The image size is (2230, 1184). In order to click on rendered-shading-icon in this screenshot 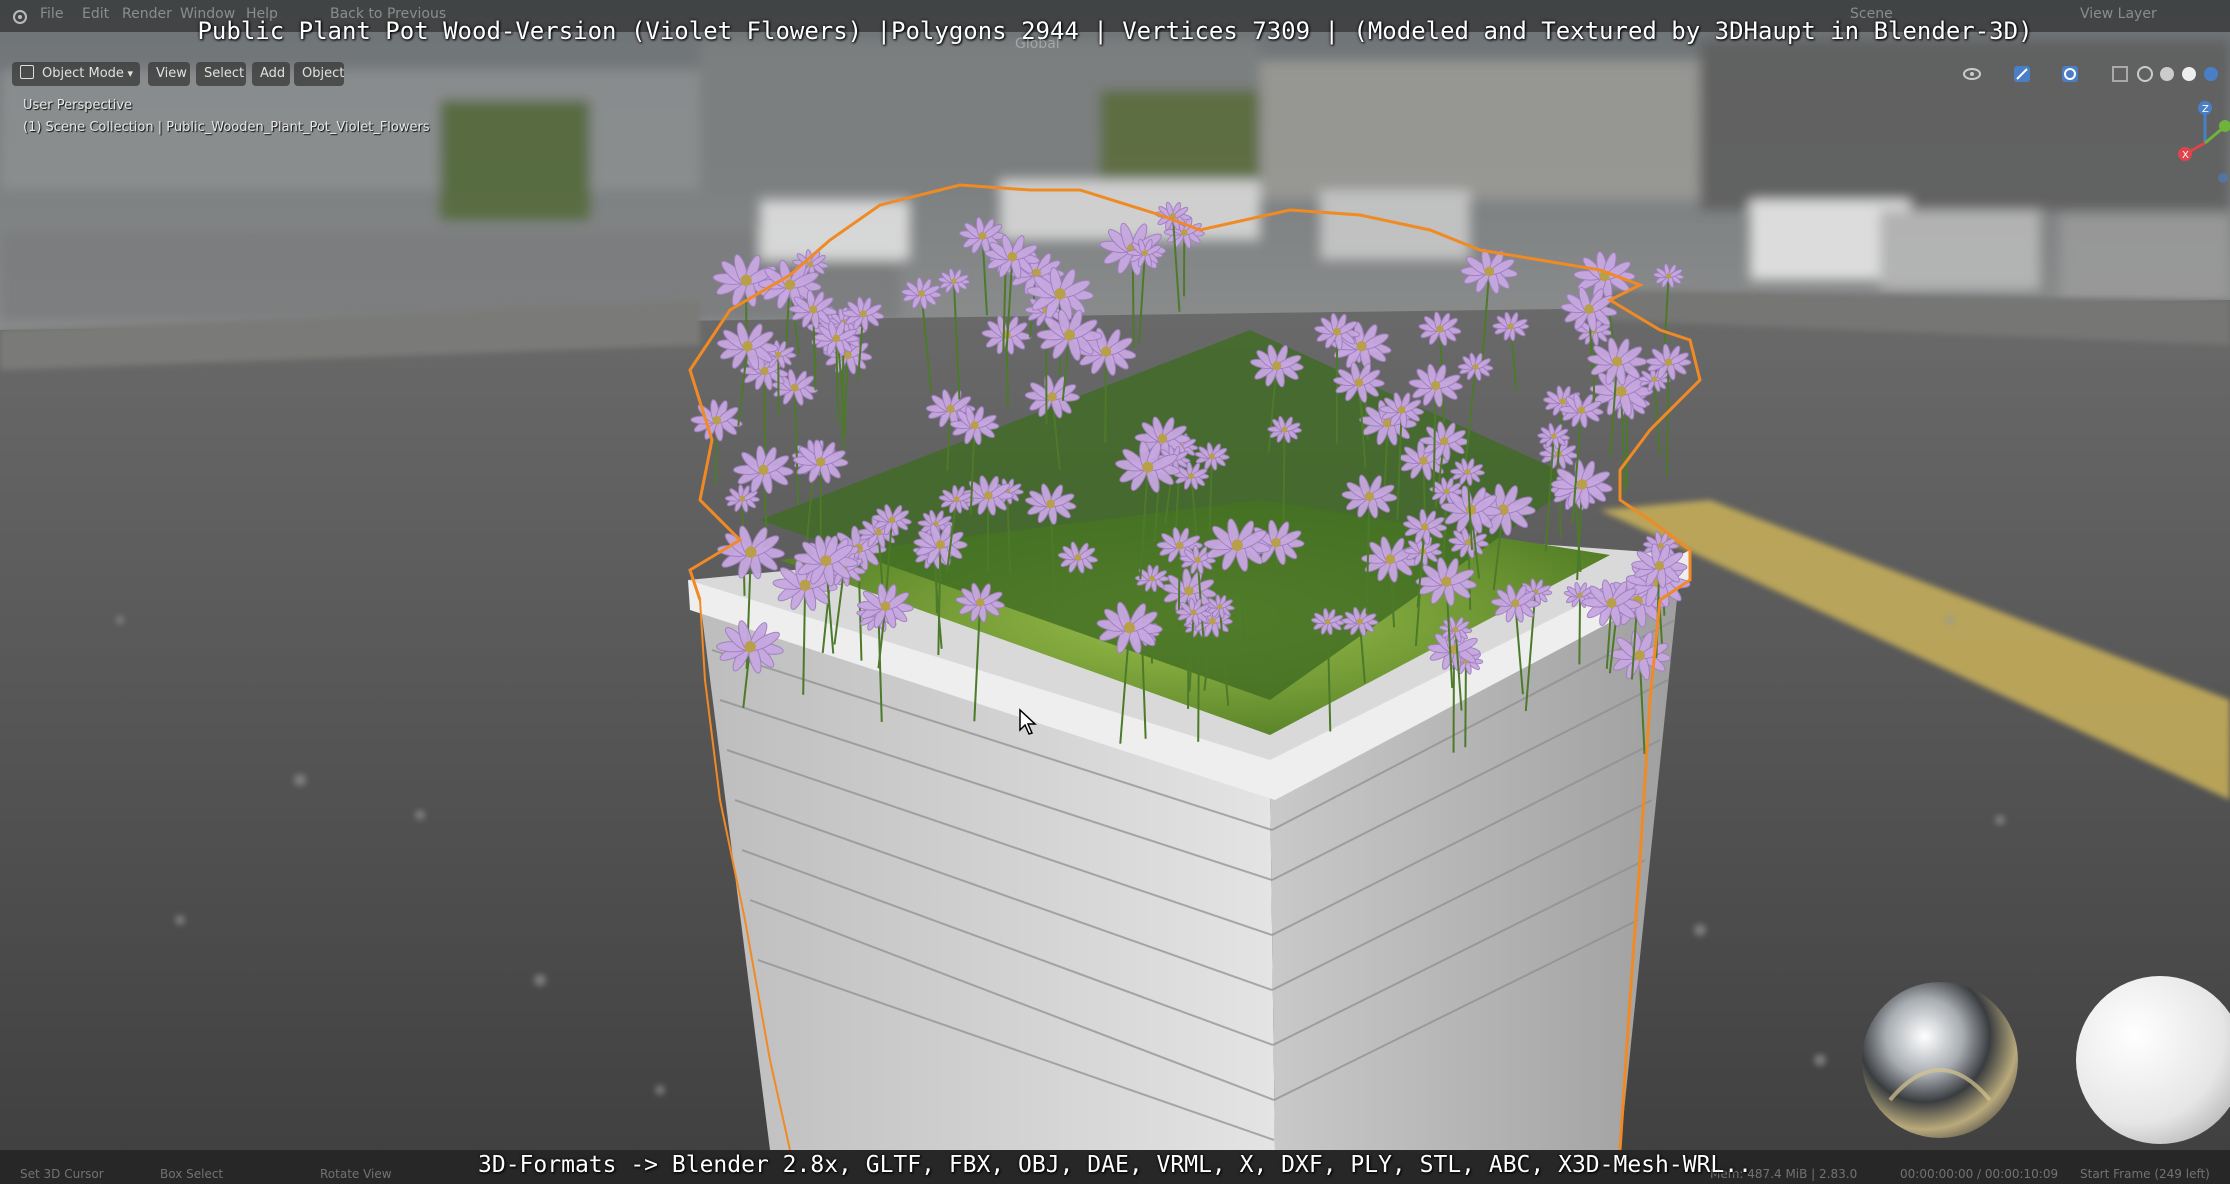, I will do `click(2211, 74)`.